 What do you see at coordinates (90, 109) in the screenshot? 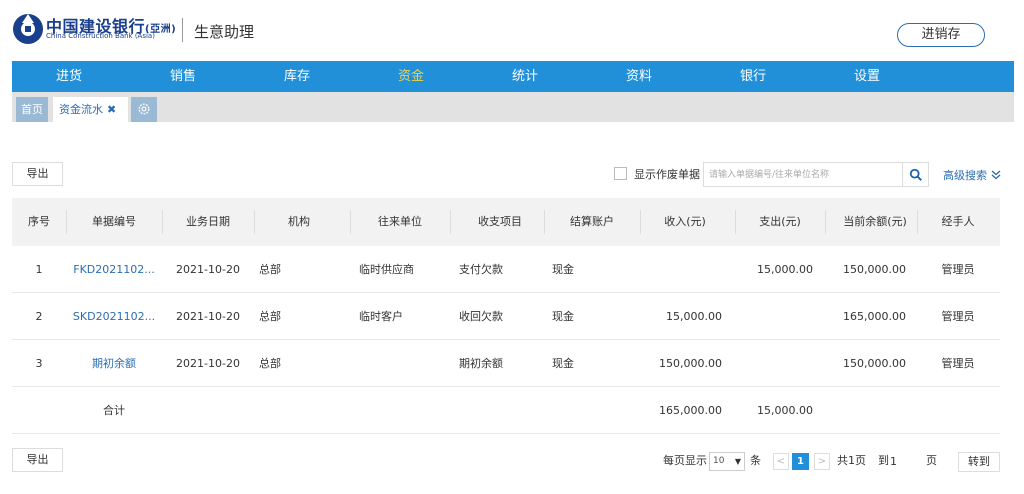
I see `tab-cash-flow: 资金流水 ✖` at bounding box center [90, 109].